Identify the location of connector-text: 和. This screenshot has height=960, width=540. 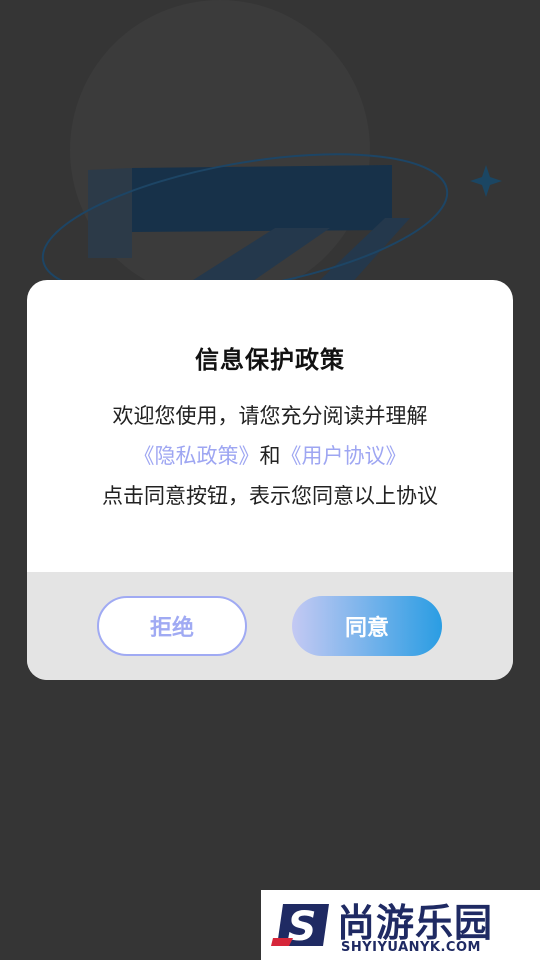
(270, 456).